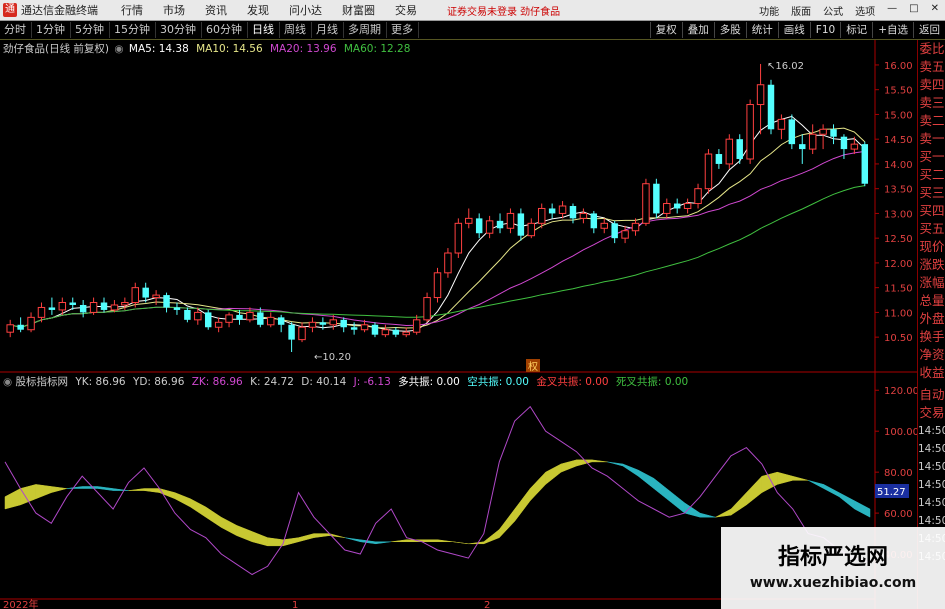 This screenshot has width=945, height=609. Describe the element at coordinates (932, 66) in the screenshot. I see `sidebar-item: 卖五` at that location.